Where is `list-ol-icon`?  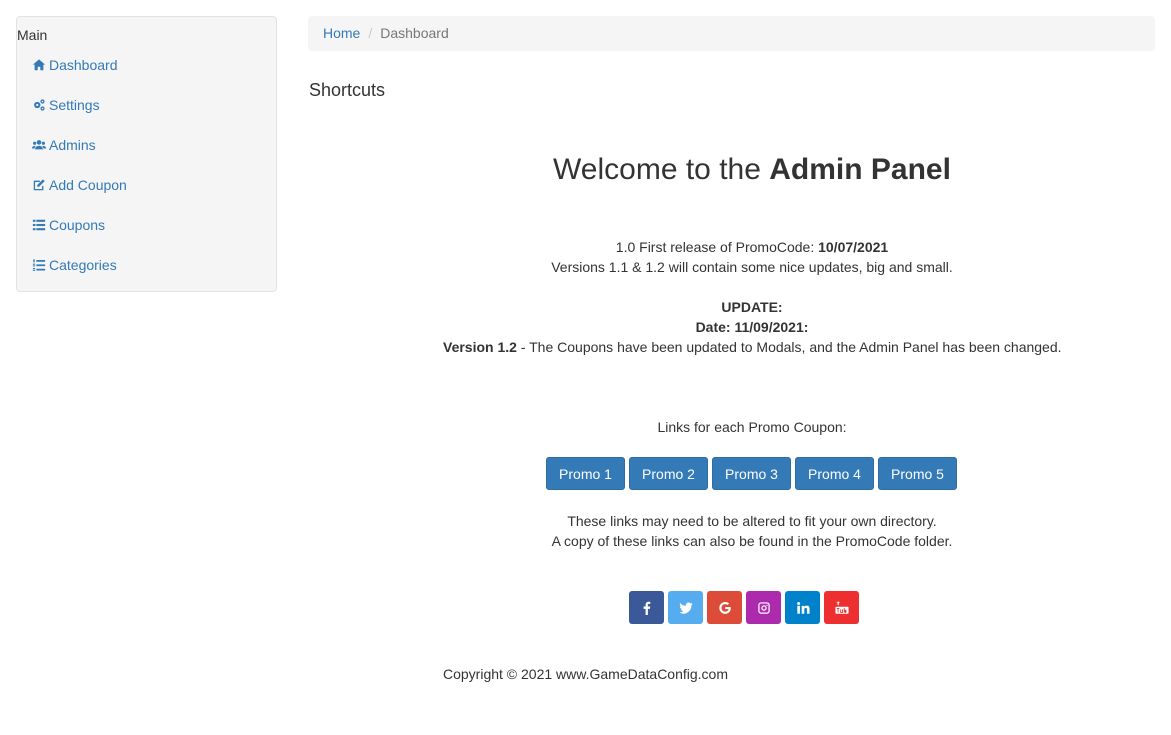 list-ol-icon is located at coordinates (39, 265).